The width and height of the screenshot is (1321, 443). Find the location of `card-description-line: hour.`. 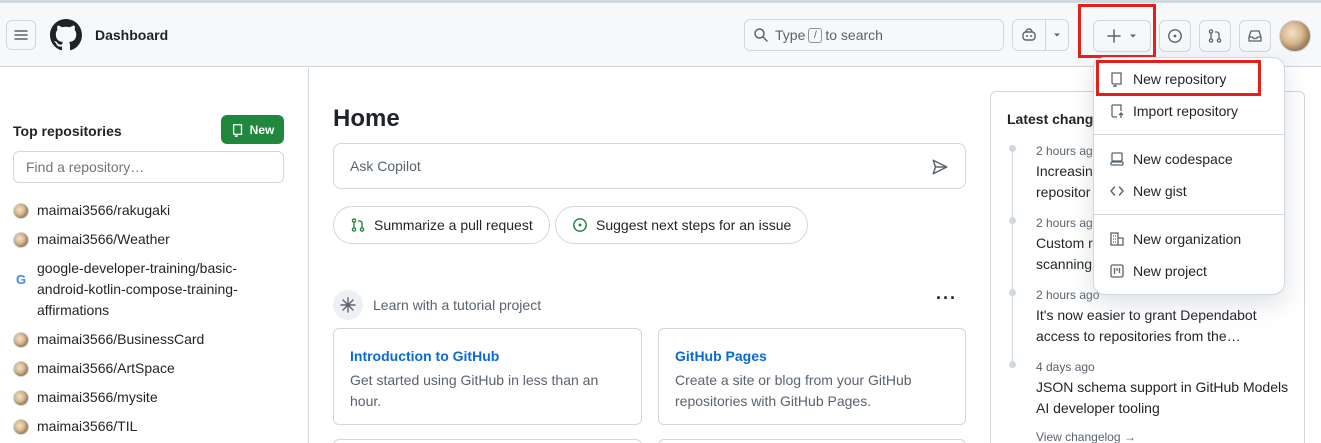

card-description-line: hour. is located at coordinates (366, 401).